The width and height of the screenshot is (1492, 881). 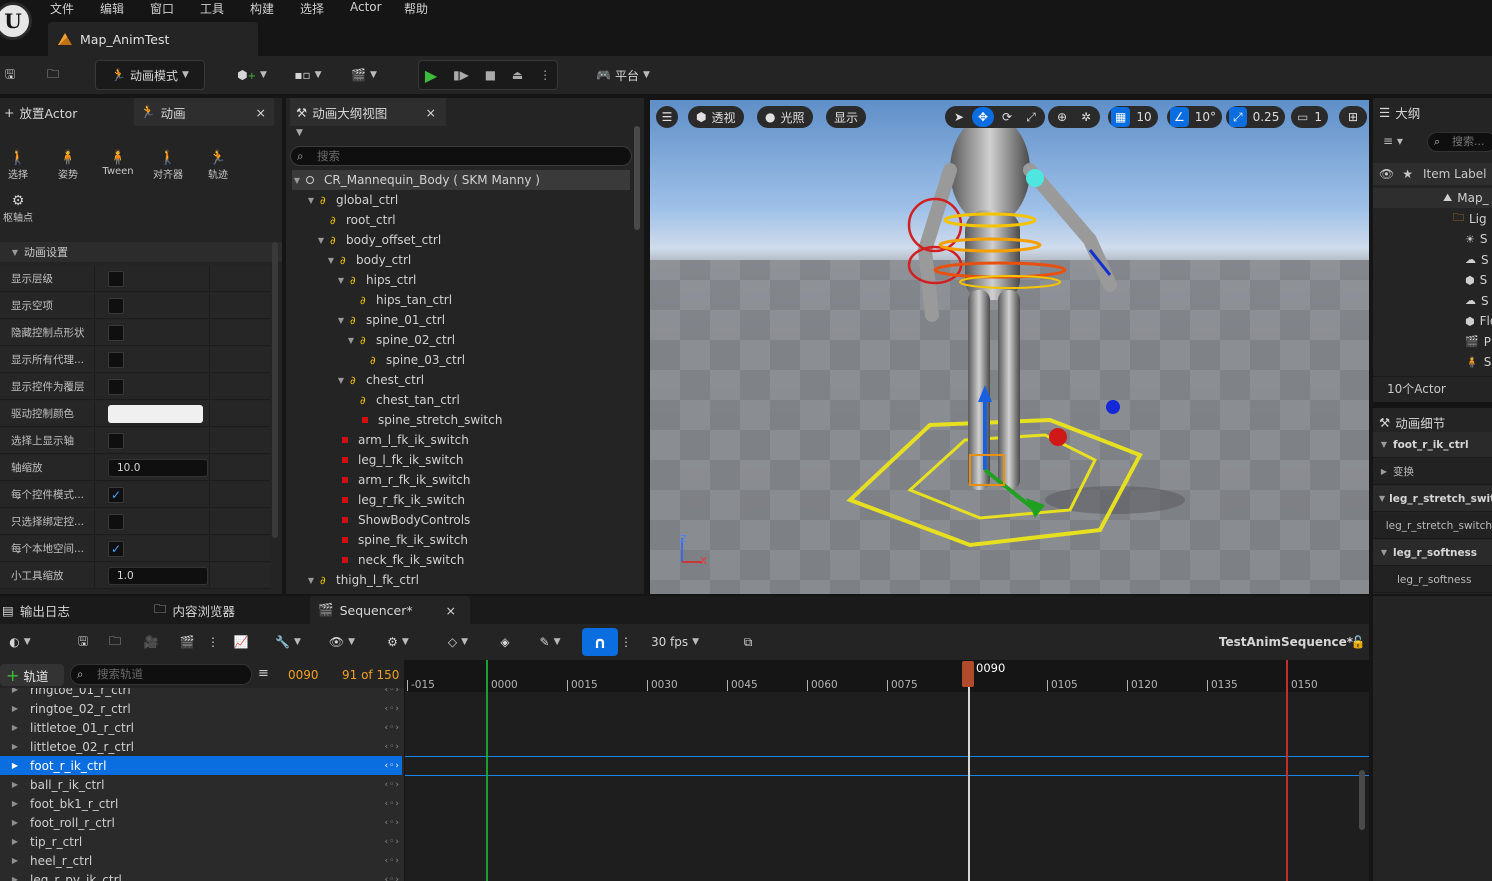 What do you see at coordinates (461, 75) in the screenshot?
I see `step-icon: ▮▶` at bounding box center [461, 75].